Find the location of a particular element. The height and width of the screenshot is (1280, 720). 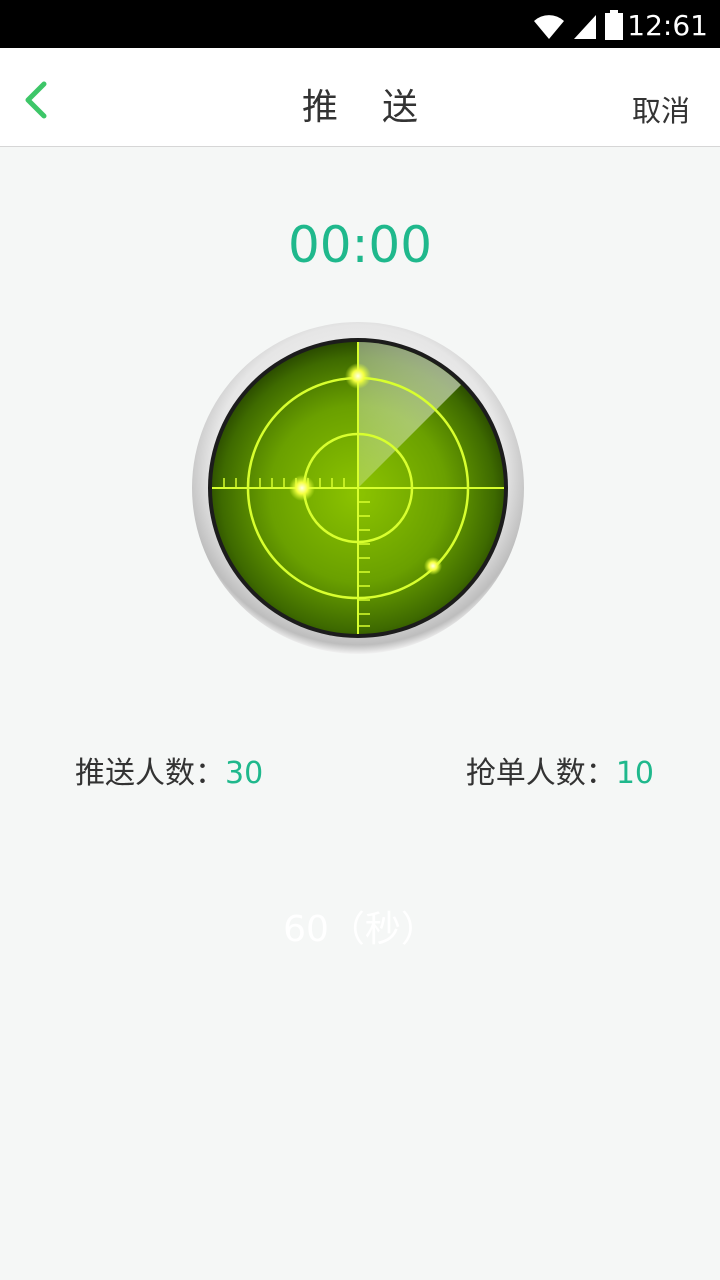

grabbed-count-value: 10 is located at coordinates (634, 773).